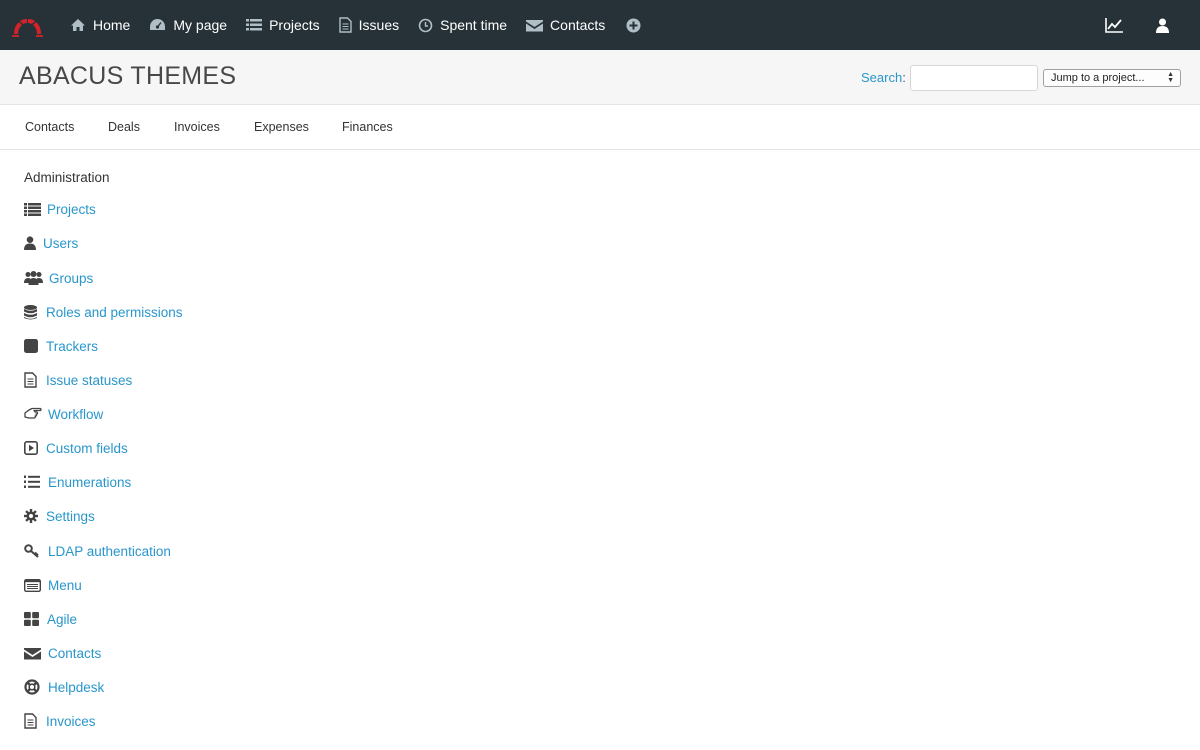 The height and width of the screenshot is (750, 1200). What do you see at coordinates (76, 687) in the screenshot?
I see `admin-item-label: Helpdesk` at bounding box center [76, 687].